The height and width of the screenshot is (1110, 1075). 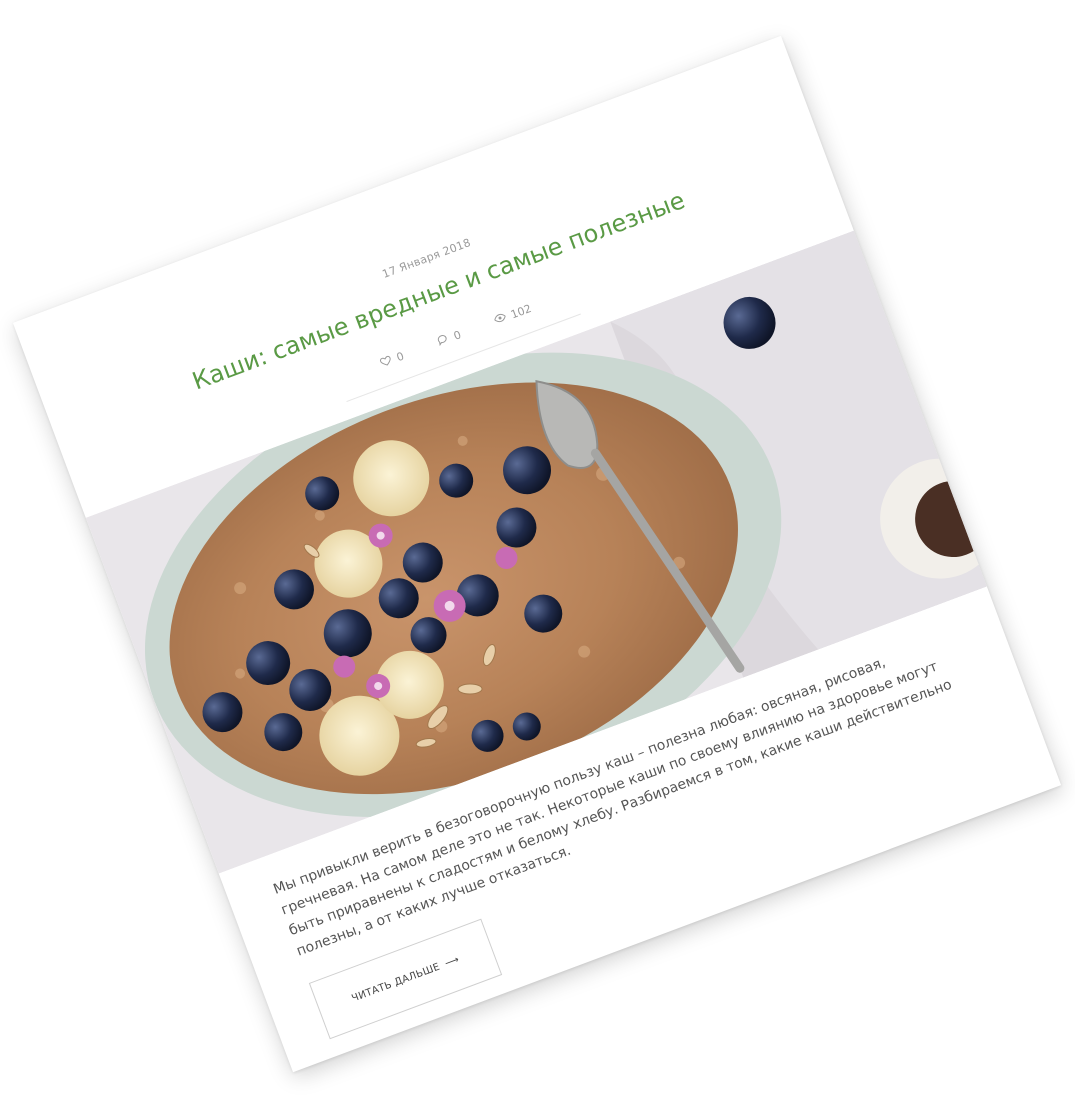 What do you see at coordinates (500, 319) in the screenshot?
I see `eye-icon` at bounding box center [500, 319].